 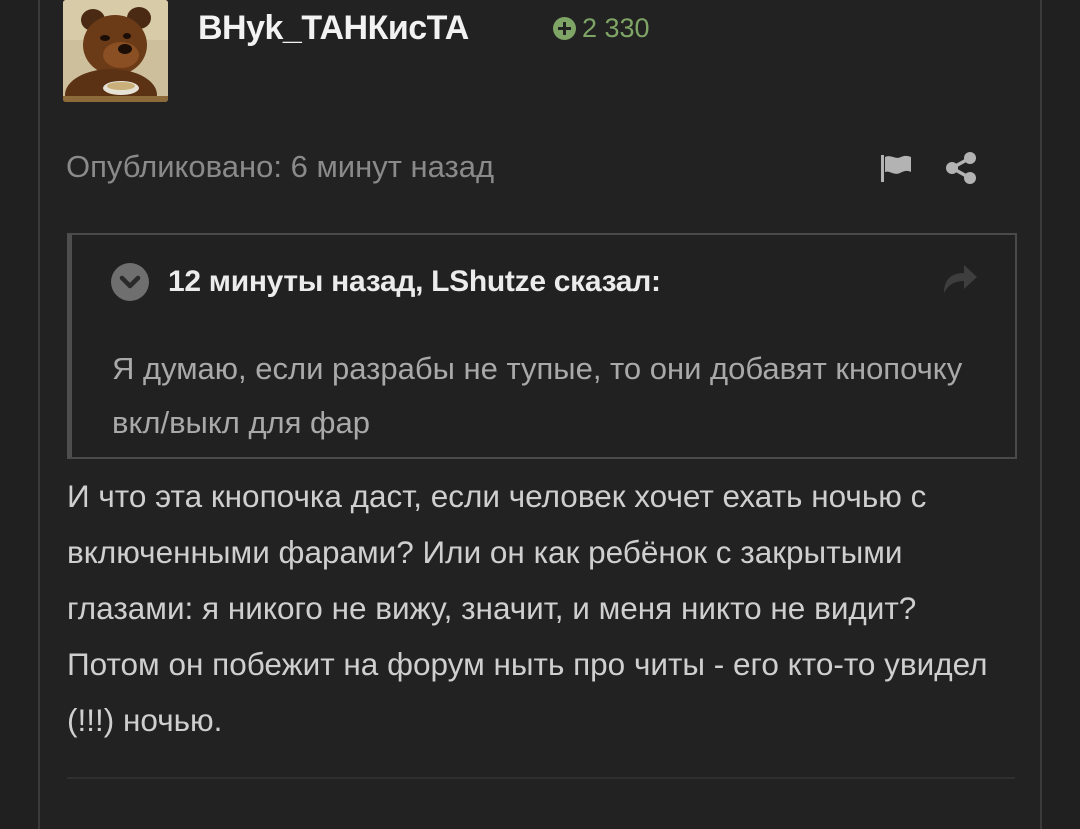 What do you see at coordinates (616, 27) in the screenshot?
I see `reputation-value: 2 330` at bounding box center [616, 27].